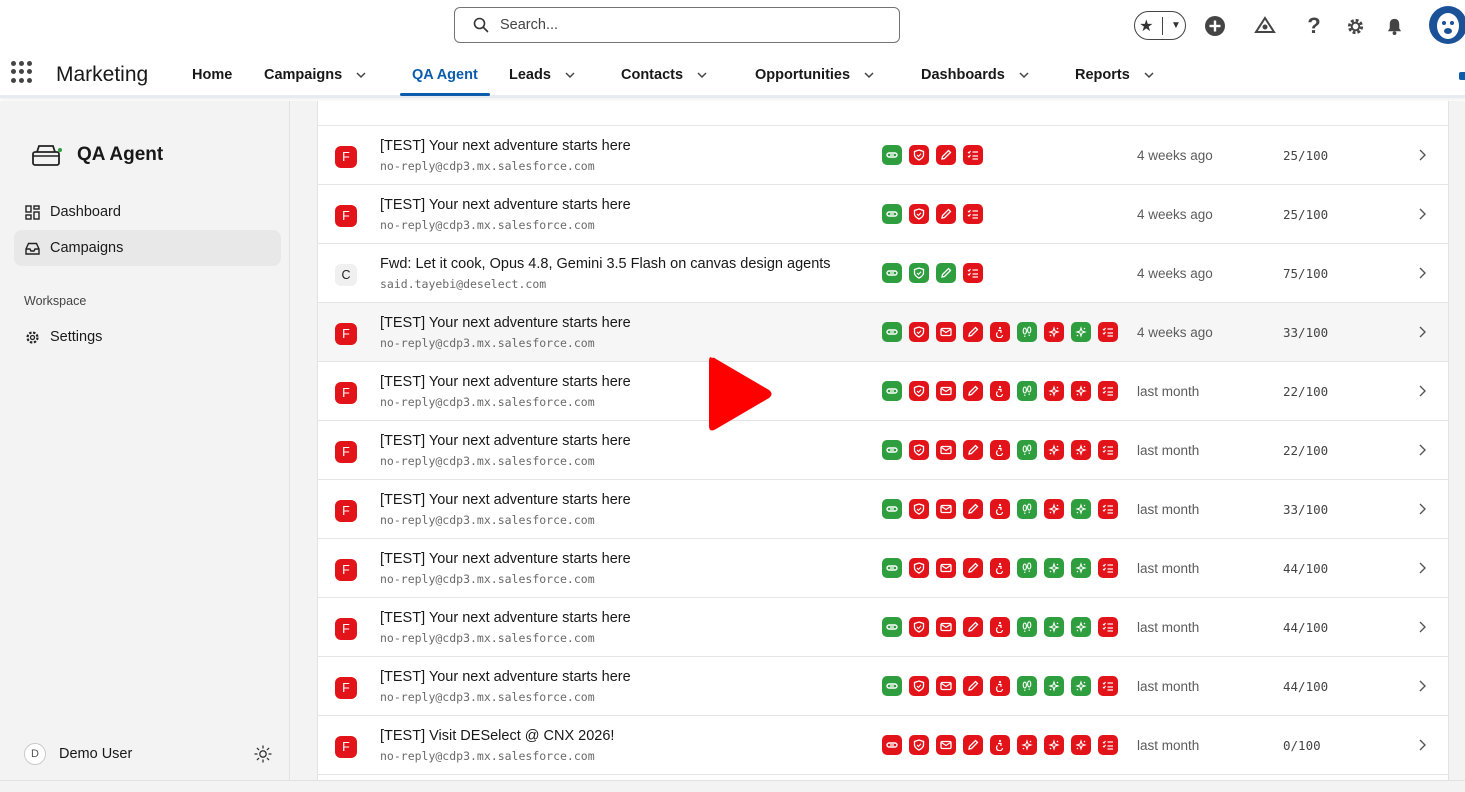 The width and height of the screenshot is (1465, 792). What do you see at coordinates (48, 155) in the screenshot?
I see `qa-agent-logo-icon` at bounding box center [48, 155].